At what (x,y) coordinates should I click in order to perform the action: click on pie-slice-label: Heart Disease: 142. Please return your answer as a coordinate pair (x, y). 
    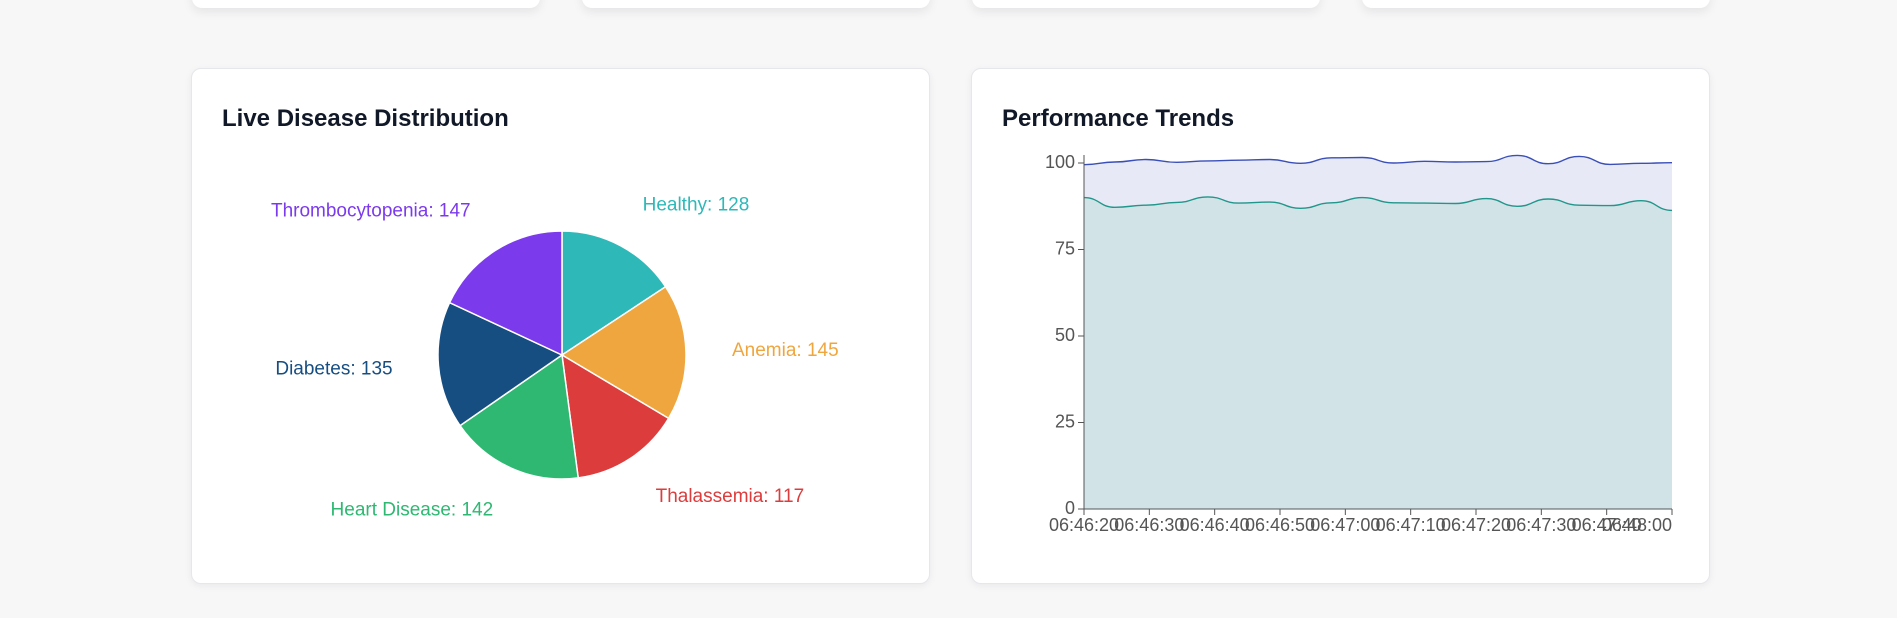
    Looking at the image, I should click on (412, 509).